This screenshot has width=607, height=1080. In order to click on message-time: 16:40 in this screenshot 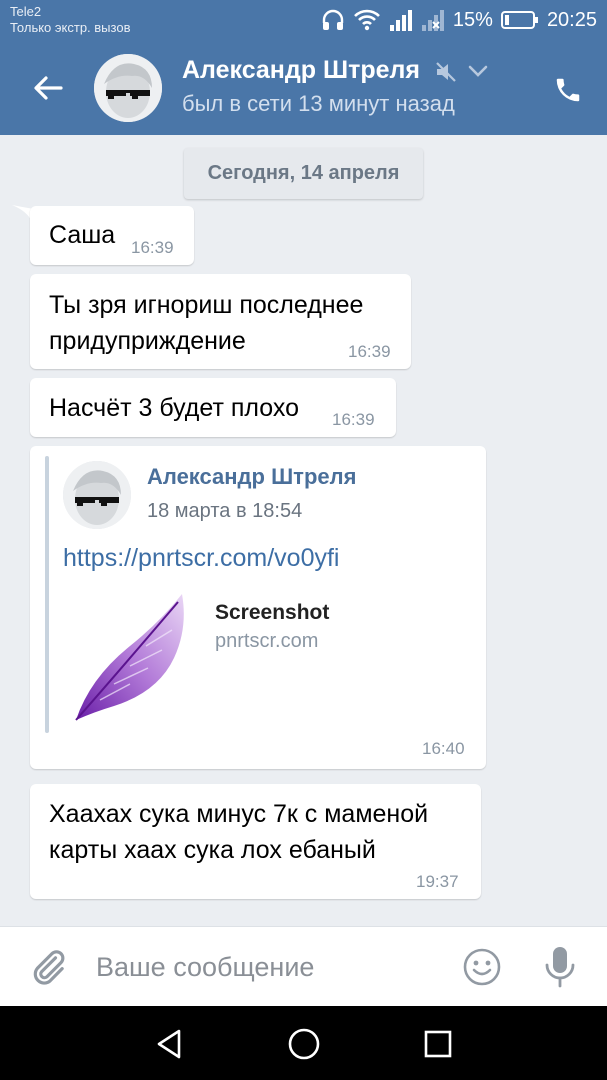, I will do `click(443, 748)`.